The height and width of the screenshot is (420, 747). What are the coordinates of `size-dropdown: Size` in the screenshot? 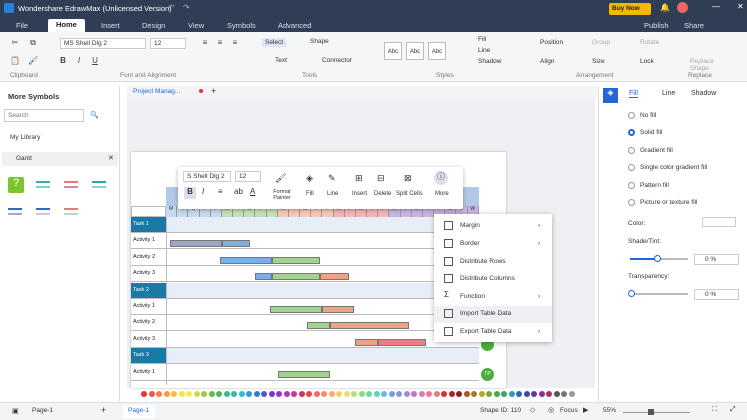 It's located at (598, 61).